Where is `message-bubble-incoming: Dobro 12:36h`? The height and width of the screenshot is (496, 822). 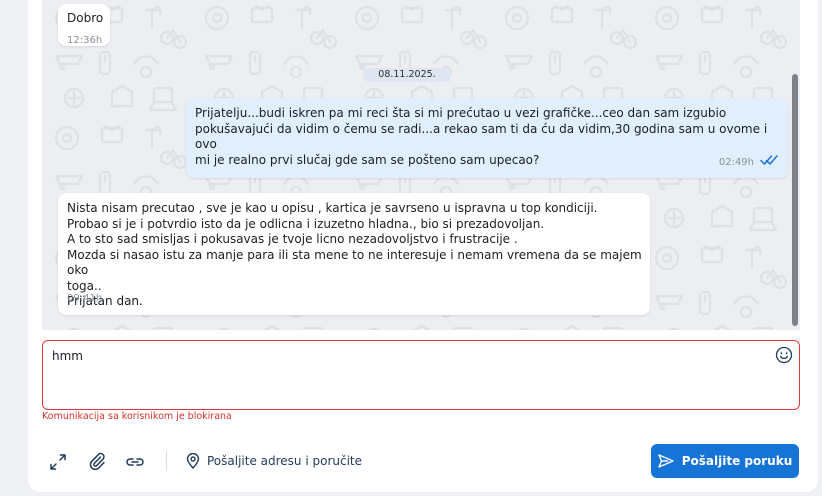 message-bubble-incoming: Dobro 12:36h is located at coordinates (84, 25).